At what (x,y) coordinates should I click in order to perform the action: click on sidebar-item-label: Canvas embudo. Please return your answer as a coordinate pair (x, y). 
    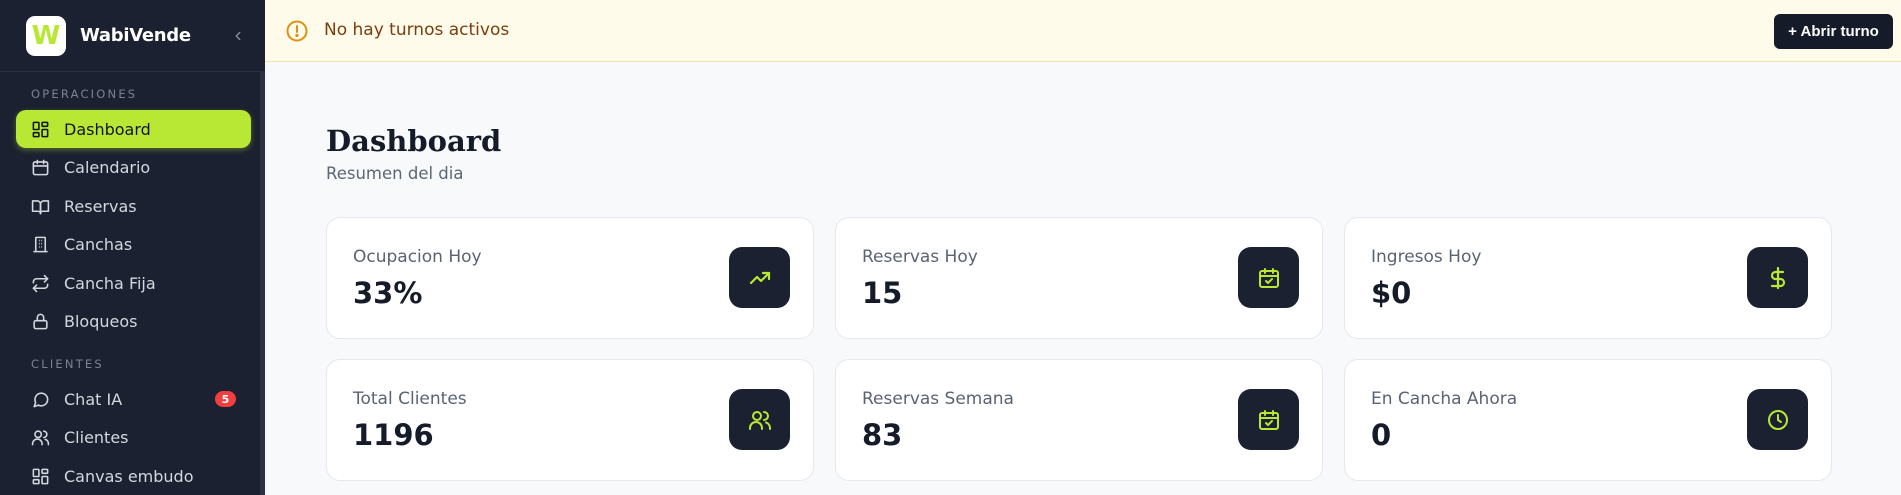
    Looking at the image, I should click on (129, 476).